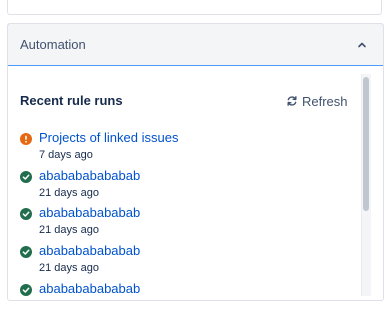 This screenshot has height=309, width=390. What do you see at coordinates (71, 100) in the screenshot?
I see `section-title: Recent rule runs` at bounding box center [71, 100].